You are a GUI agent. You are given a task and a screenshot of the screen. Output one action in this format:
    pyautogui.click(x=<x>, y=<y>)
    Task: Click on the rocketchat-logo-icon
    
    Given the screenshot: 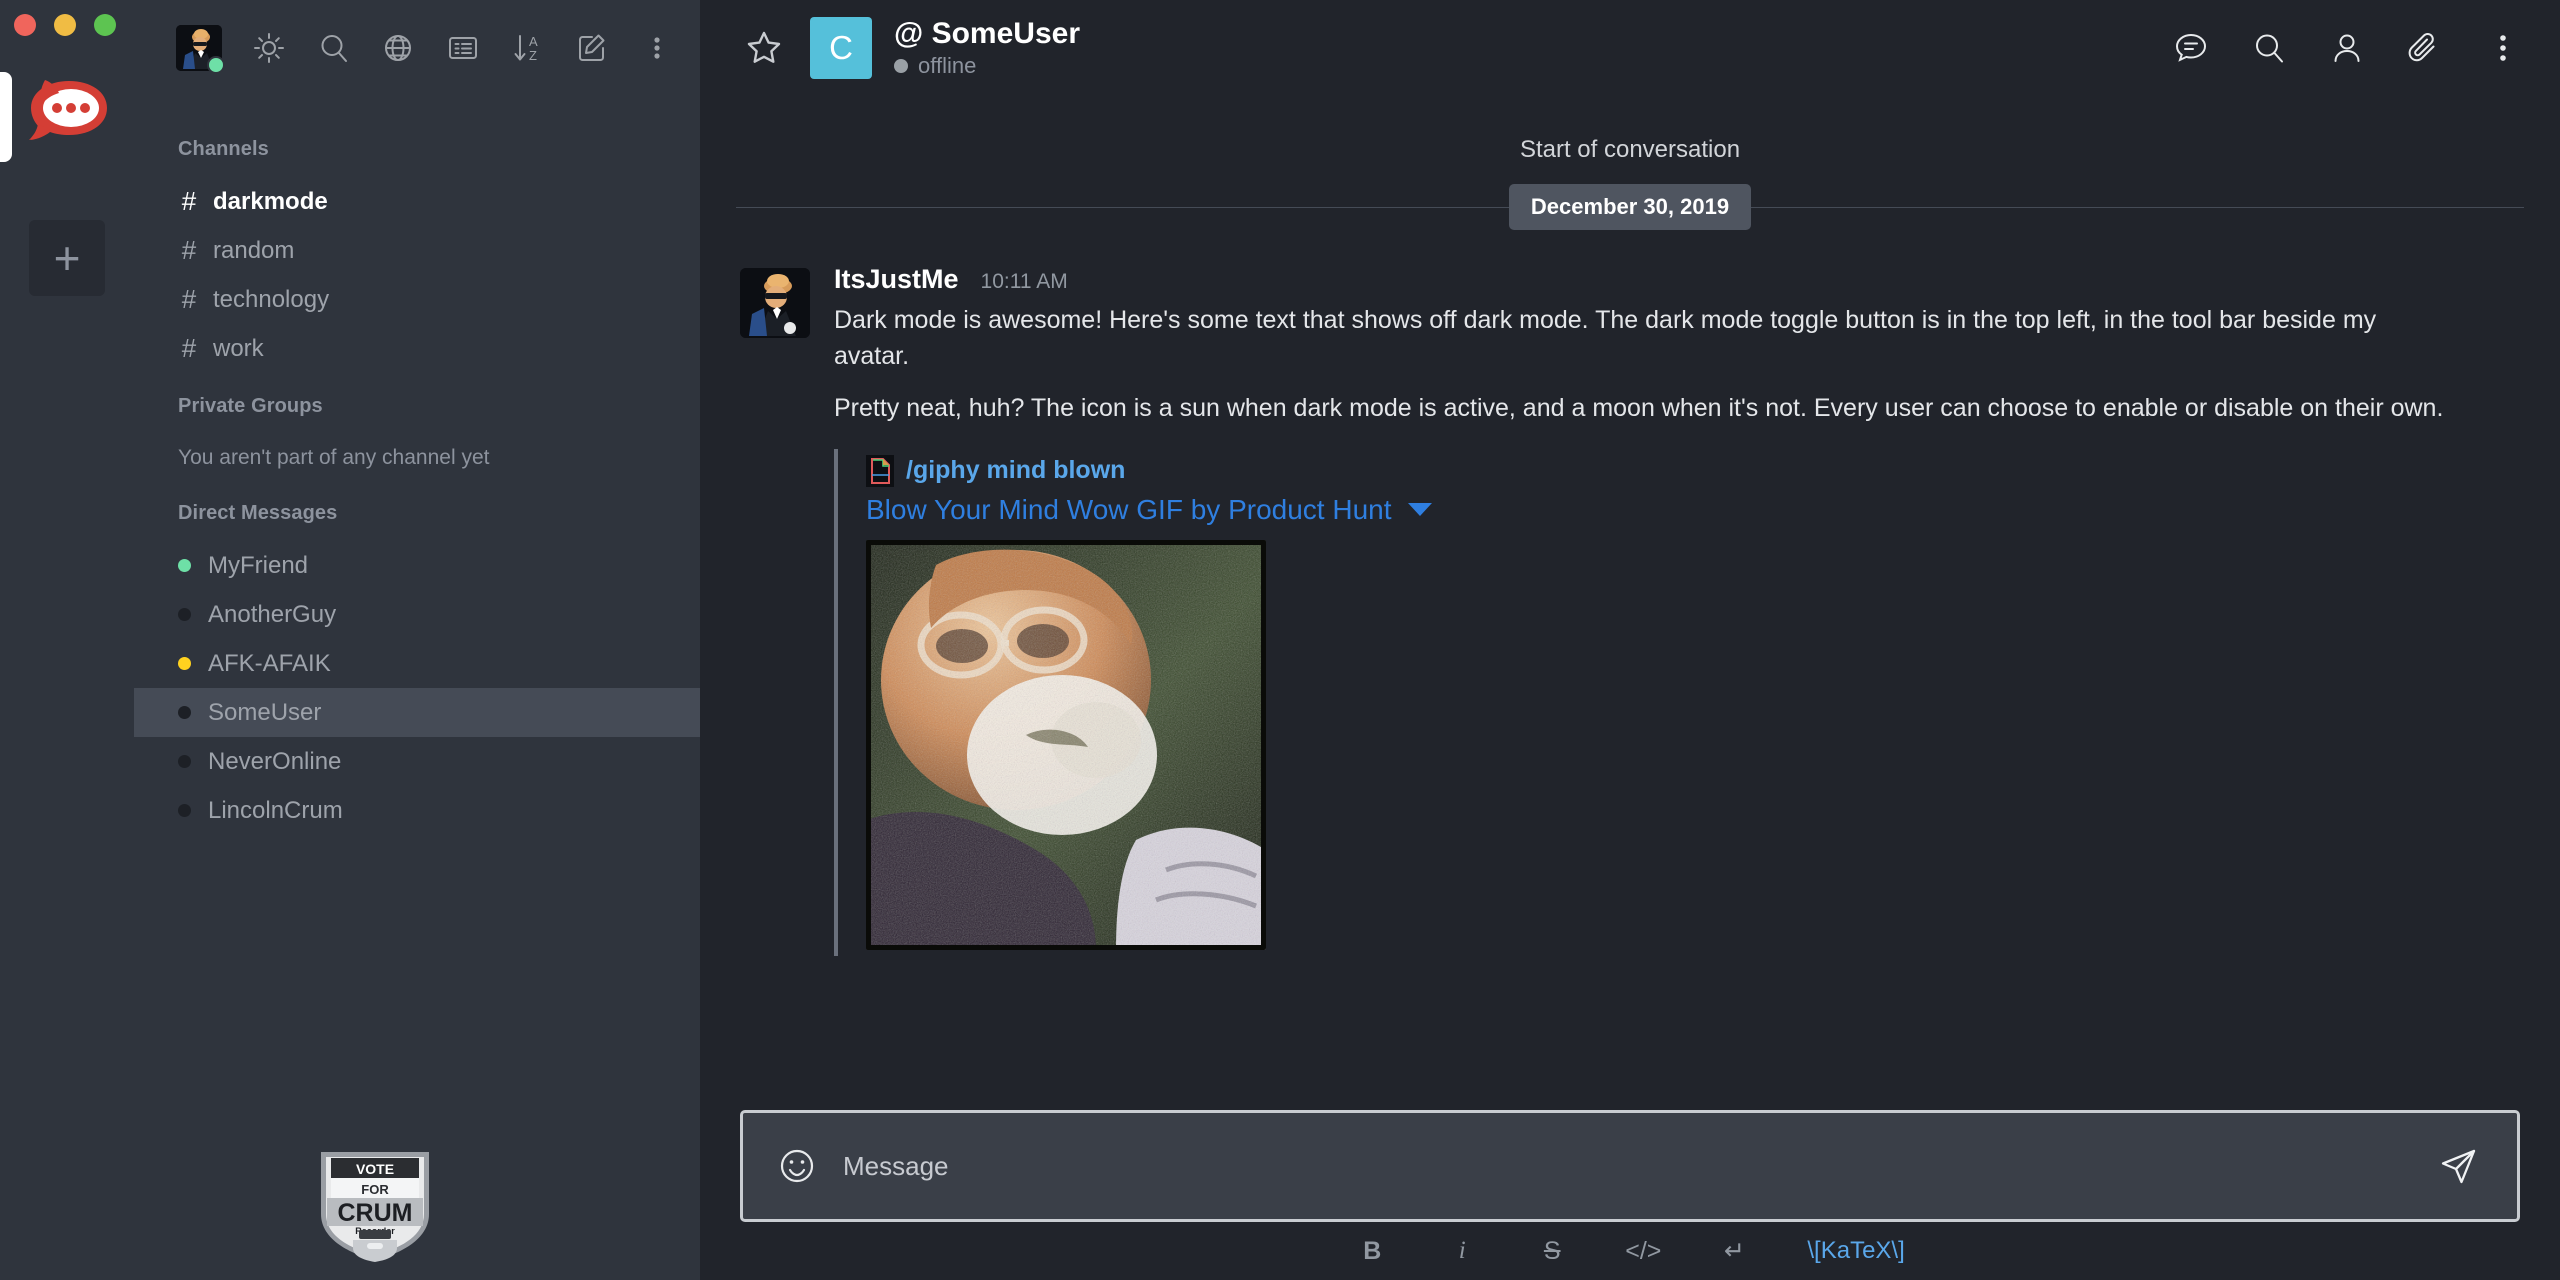 What is the action you would take?
    pyautogui.click(x=67, y=108)
    